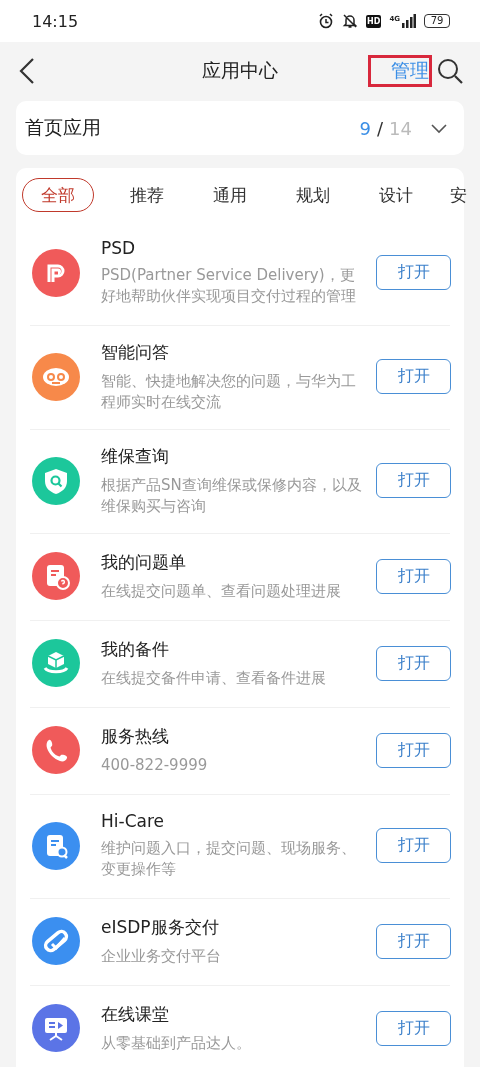  I want to click on app-description: 企业业务交付平台, so click(161, 956).